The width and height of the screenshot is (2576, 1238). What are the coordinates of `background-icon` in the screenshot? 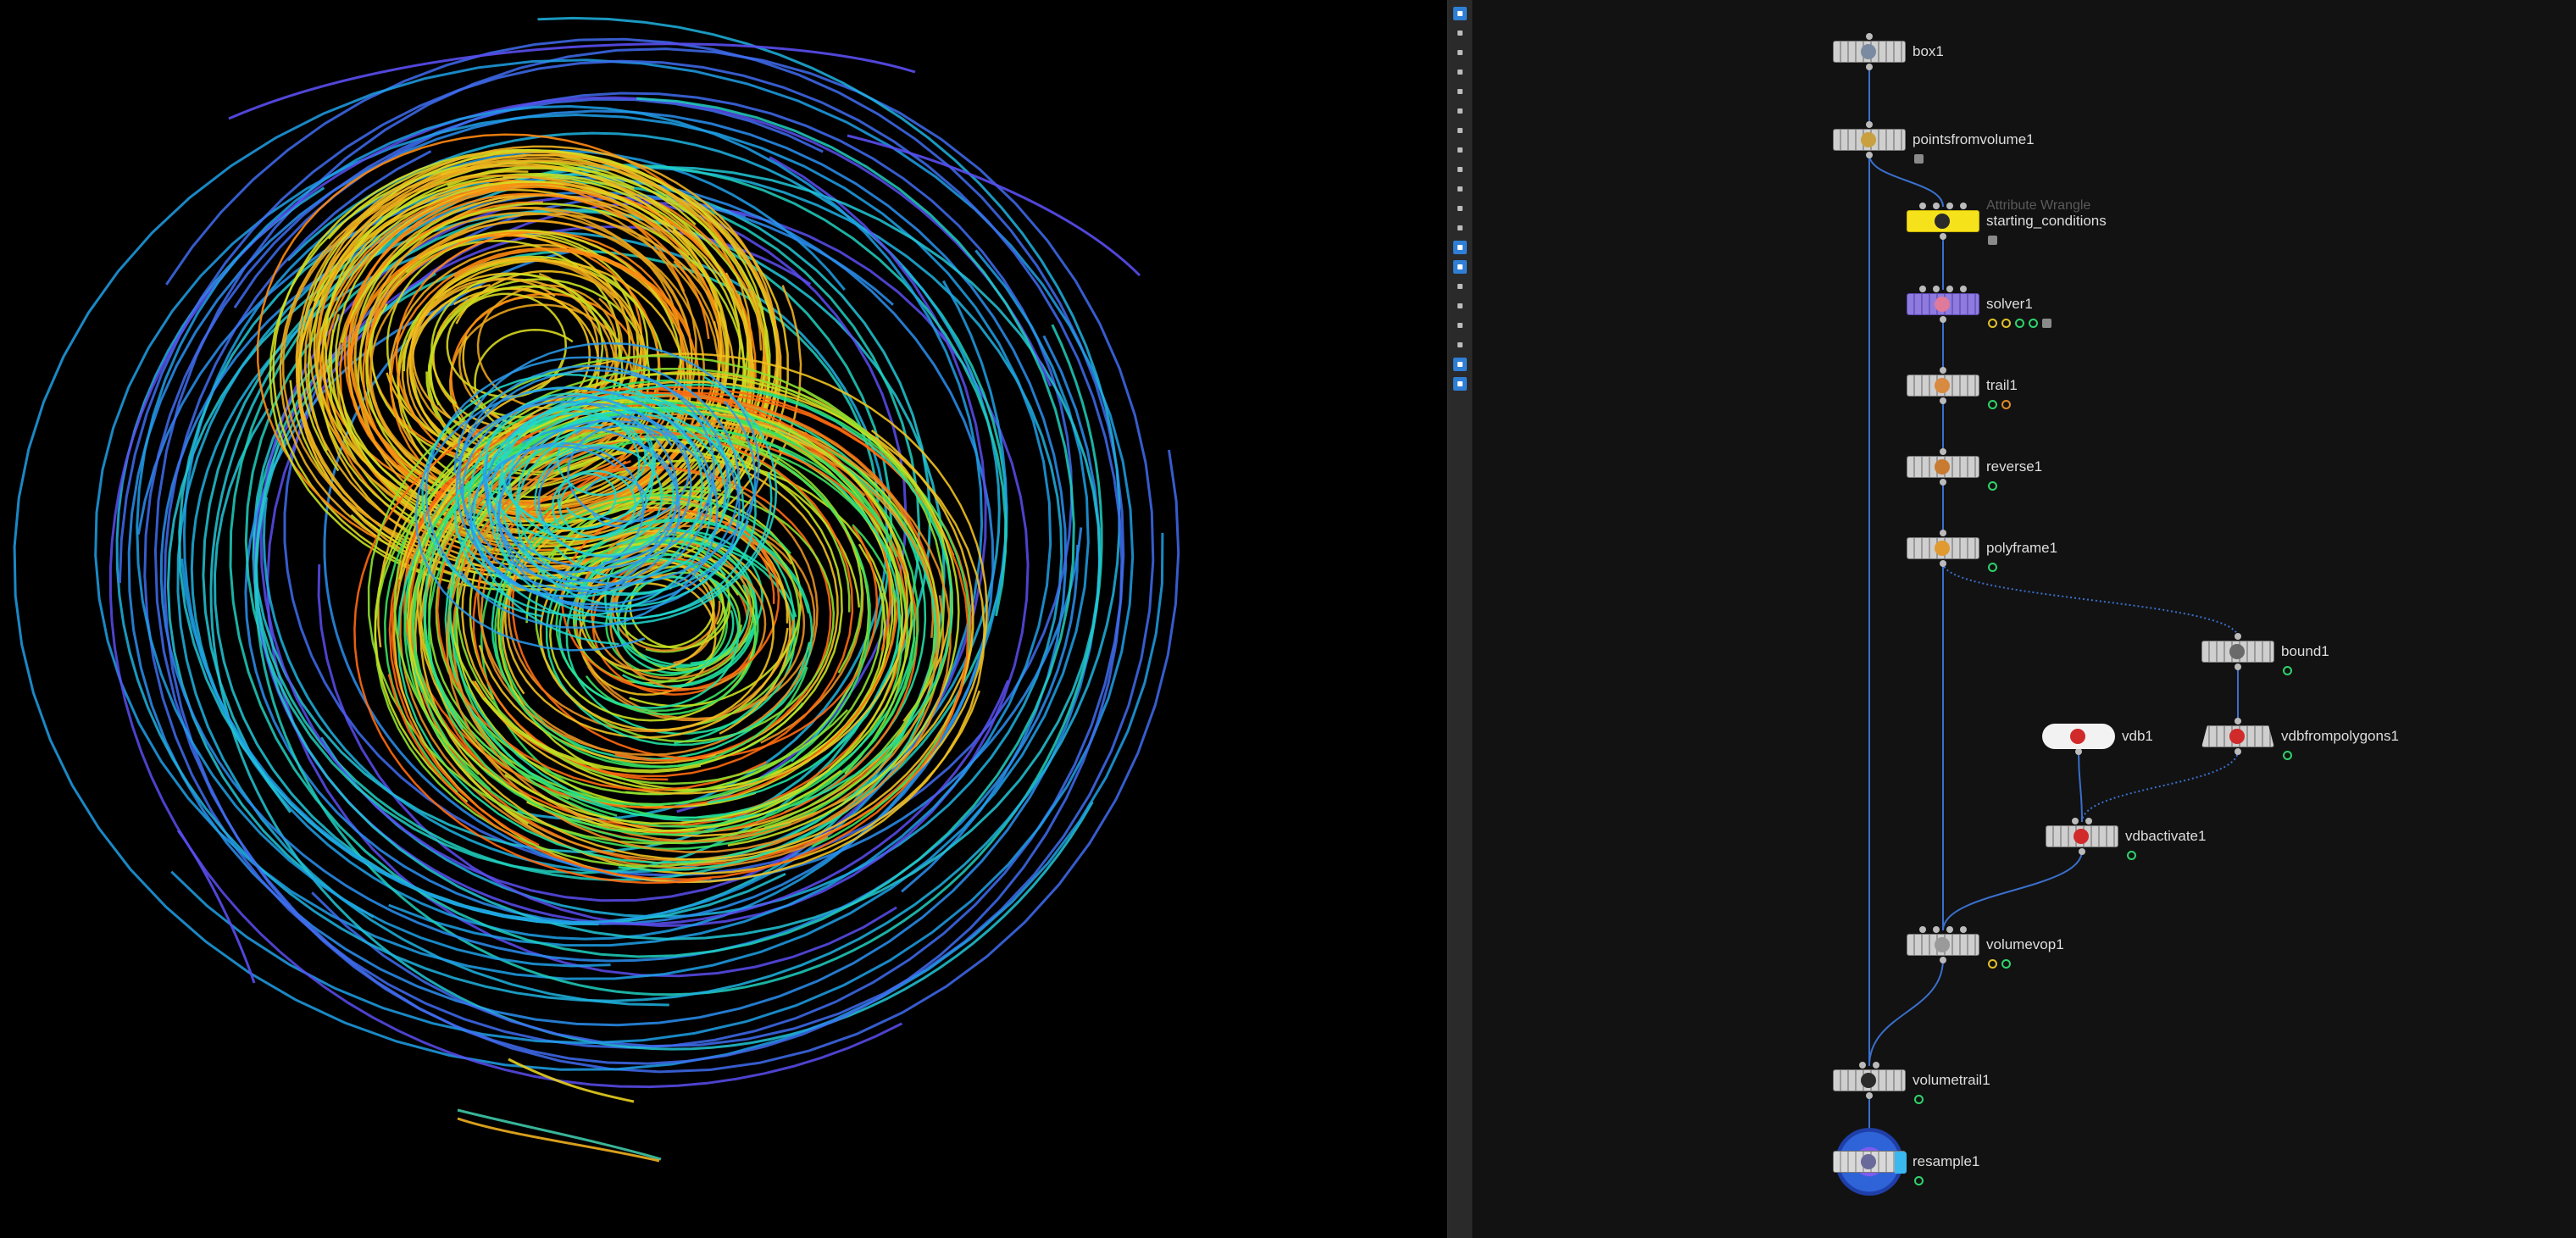 It's located at (1460, 306).